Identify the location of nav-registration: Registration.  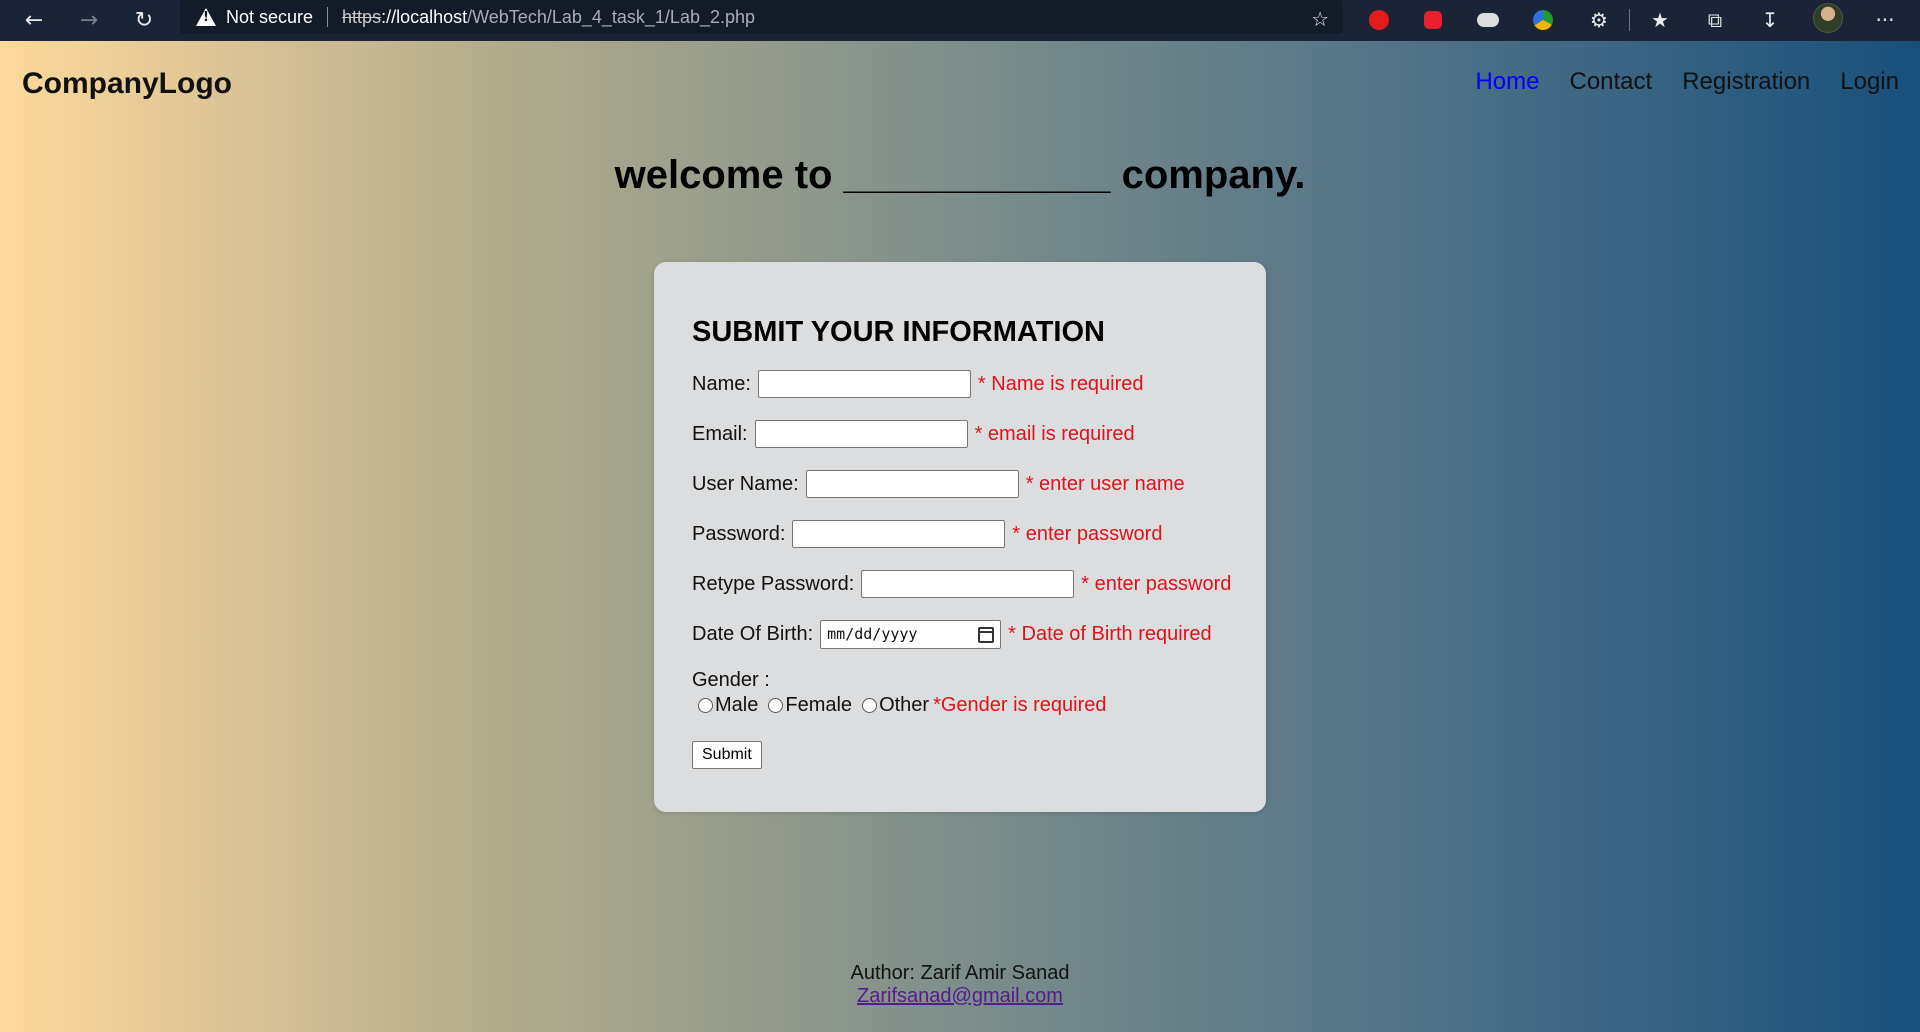
(1746, 82).